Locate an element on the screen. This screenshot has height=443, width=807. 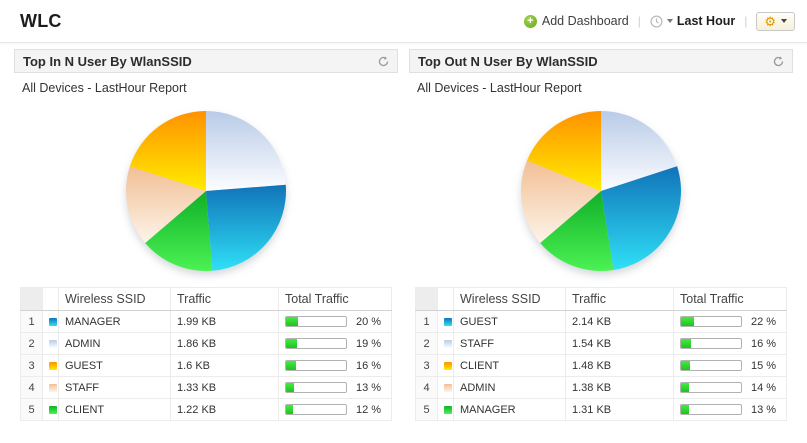
pie-slice-admin is located at coordinates (246, 151).